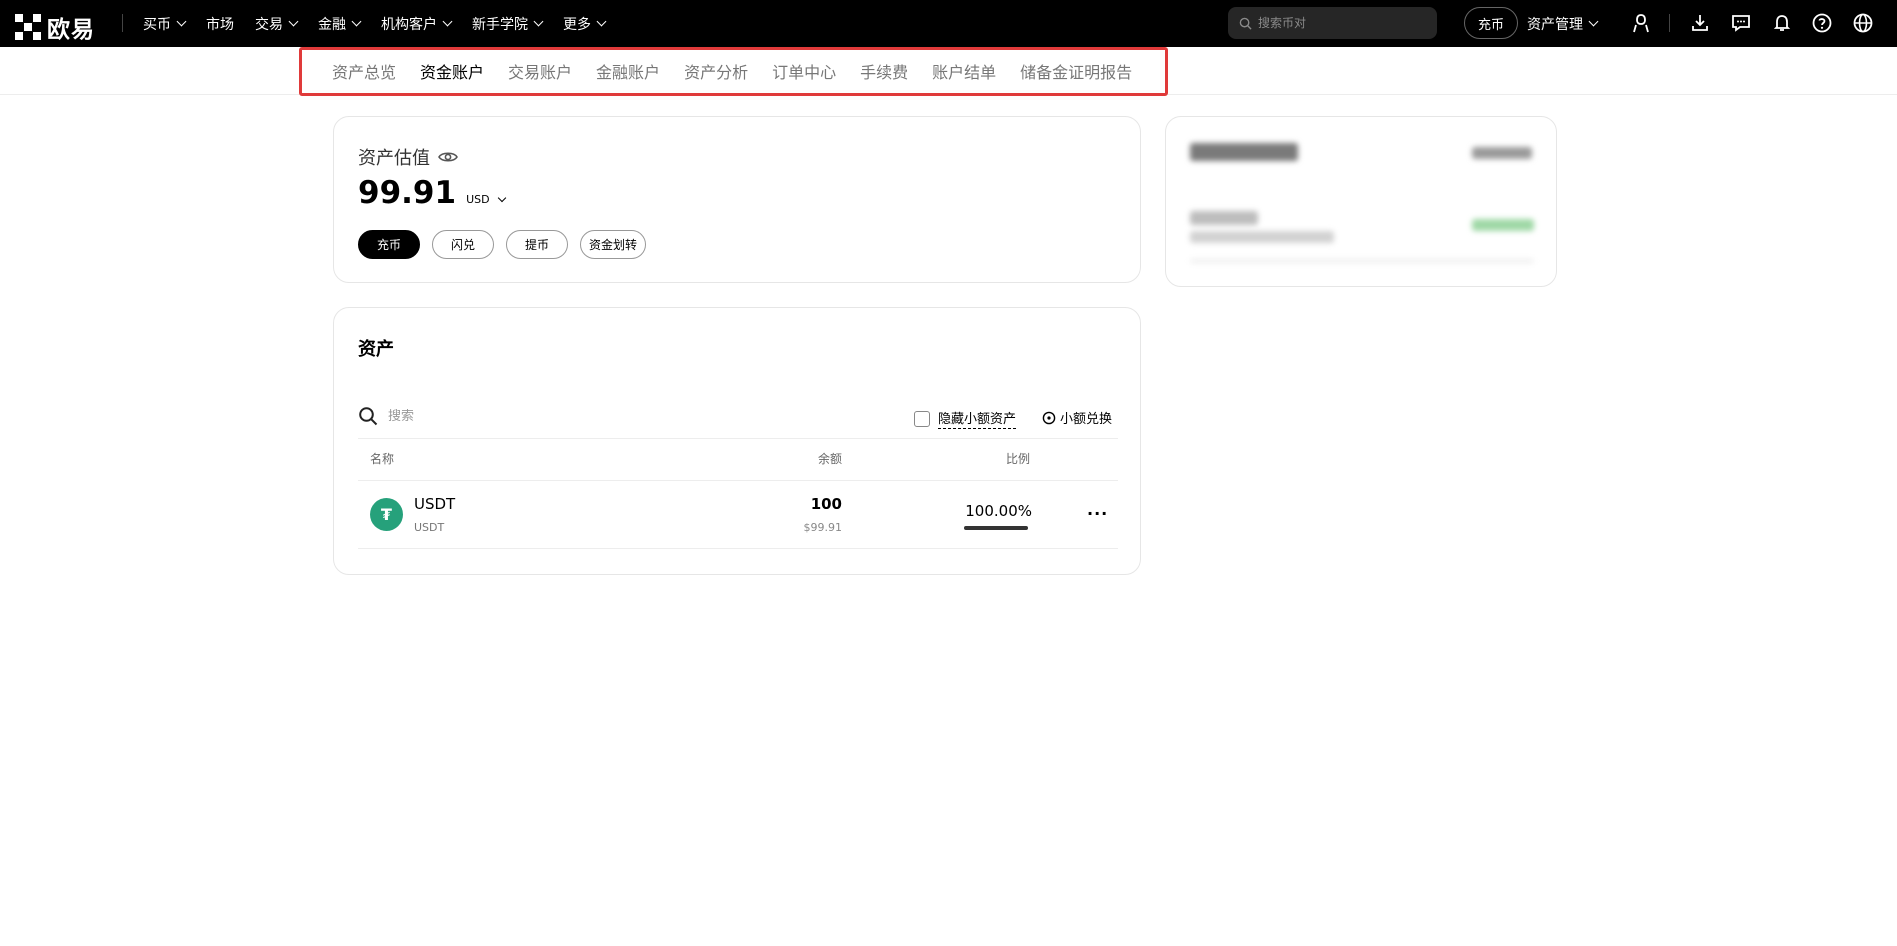 The width and height of the screenshot is (1897, 946). Describe the element at coordinates (394, 158) in the screenshot. I see `valuation-label: 资产估值` at that location.